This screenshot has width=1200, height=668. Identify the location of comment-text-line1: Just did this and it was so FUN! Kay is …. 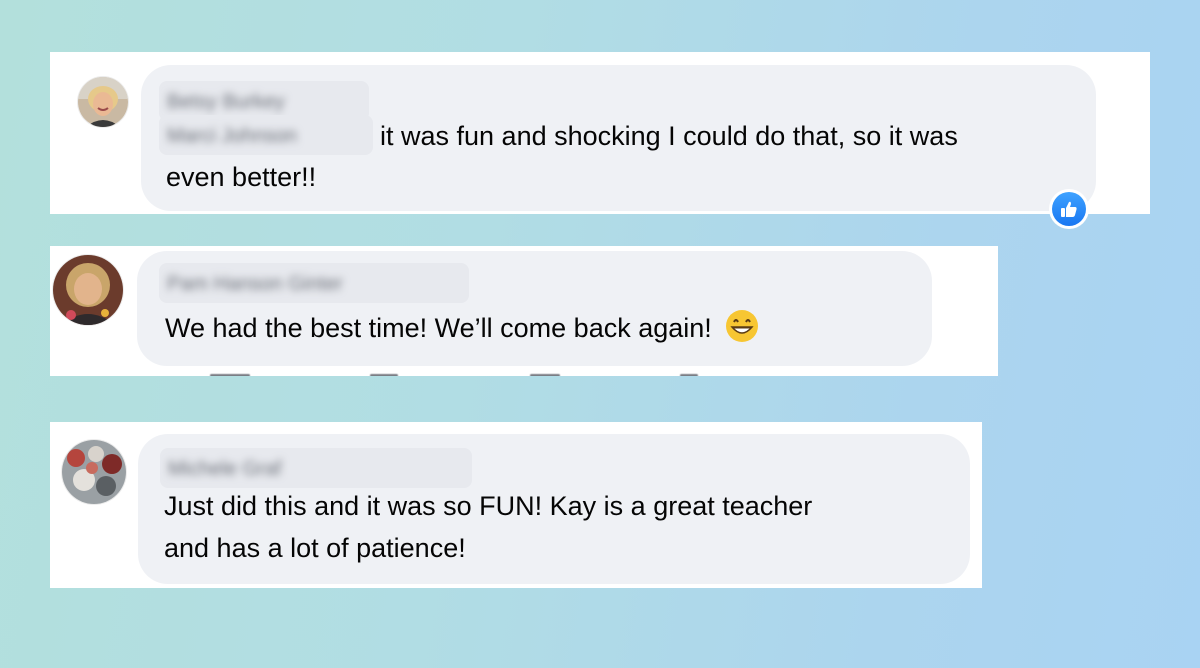
(488, 506).